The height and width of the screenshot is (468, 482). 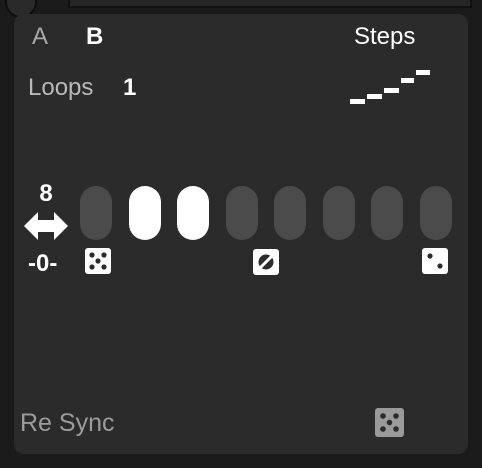 I want to click on null-icon, so click(x=266, y=262).